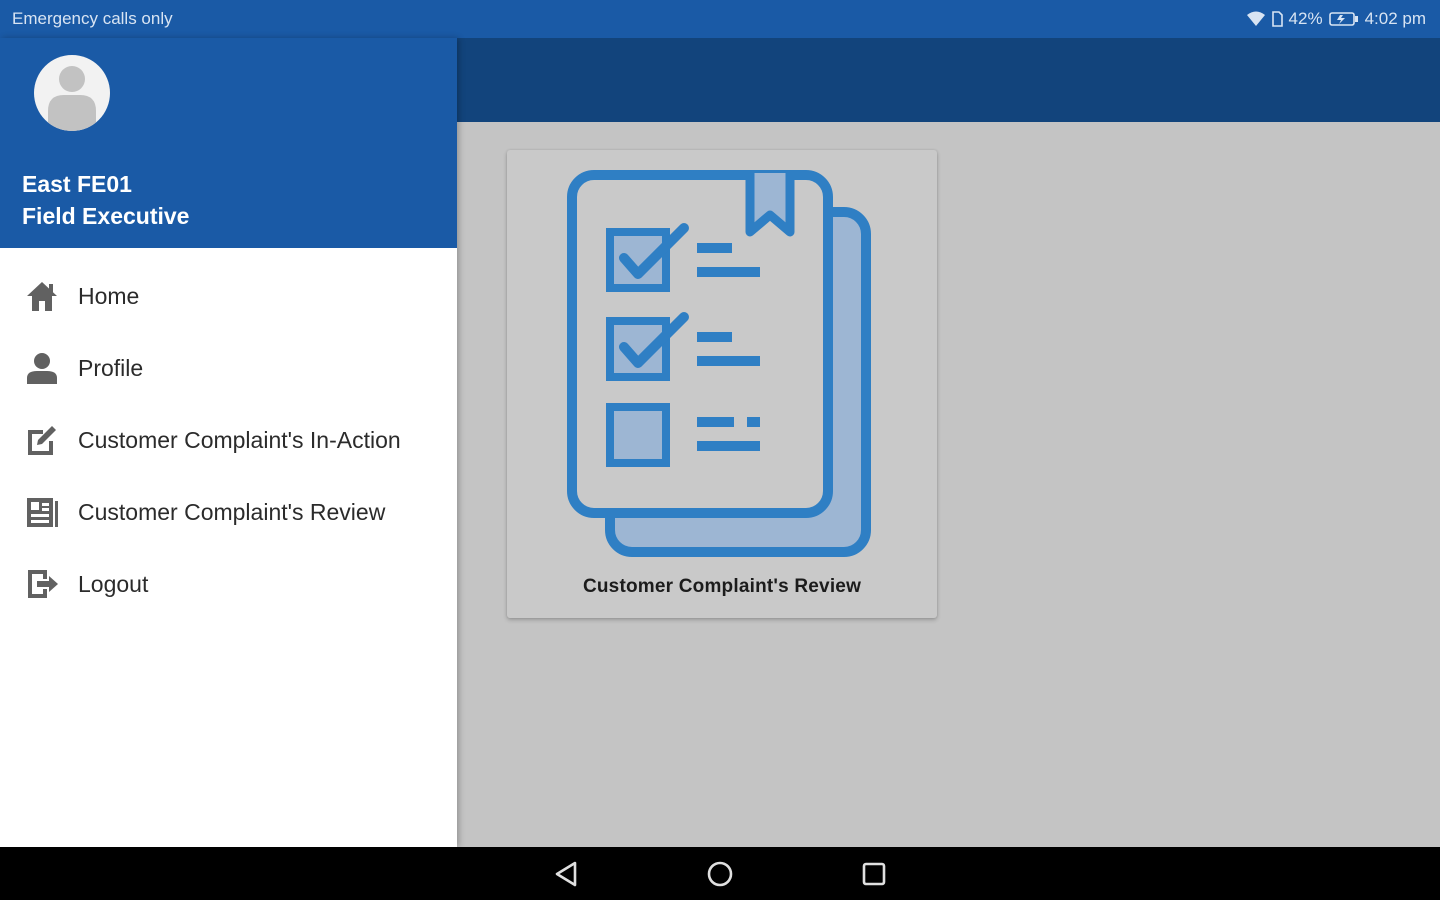 Image resolution: width=1440 pixels, height=900 pixels. I want to click on edit-icon, so click(42, 440).